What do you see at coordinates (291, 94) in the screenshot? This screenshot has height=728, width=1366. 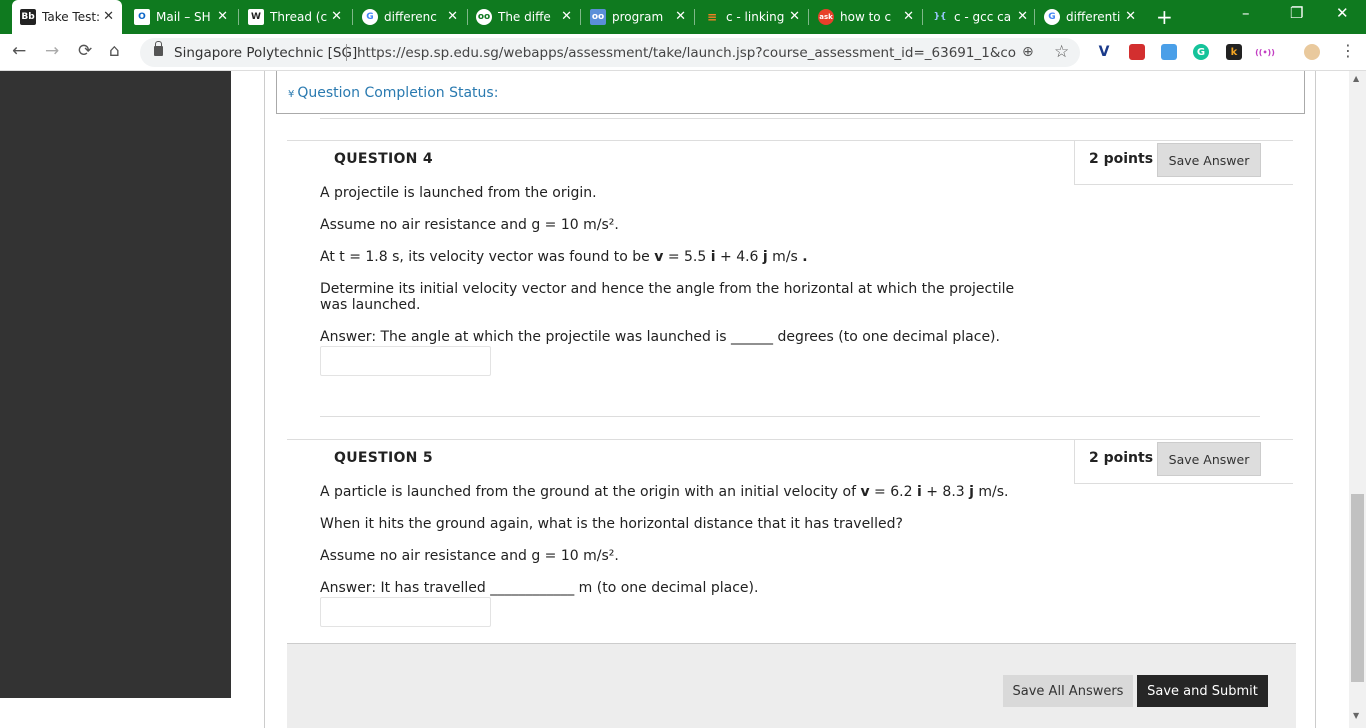 I see `chevron-down-icon: ¥` at bounding box center [291, 94].